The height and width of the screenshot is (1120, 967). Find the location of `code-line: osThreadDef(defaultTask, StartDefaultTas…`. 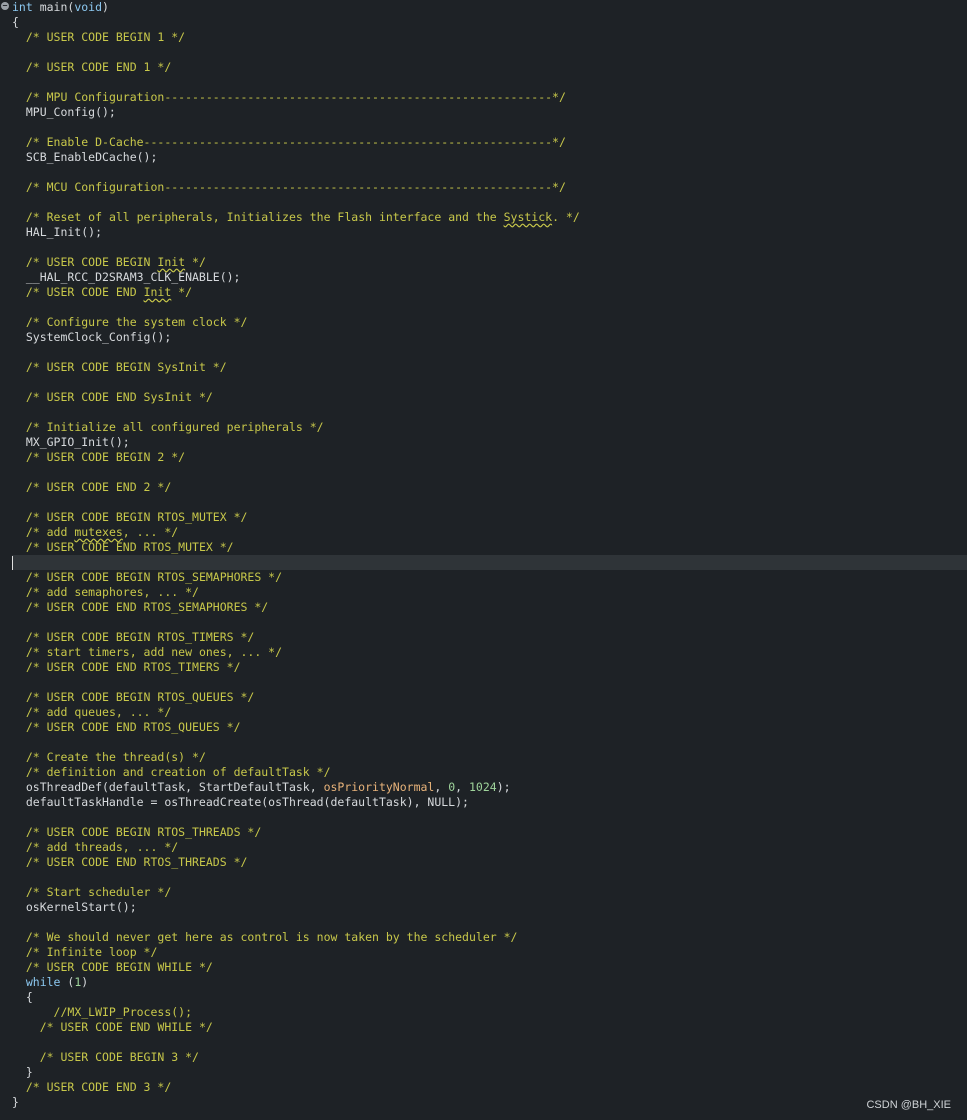

code-line: osThreadDef(defaultTask, StartDefaultTas… is located at coordinates (489, 787).